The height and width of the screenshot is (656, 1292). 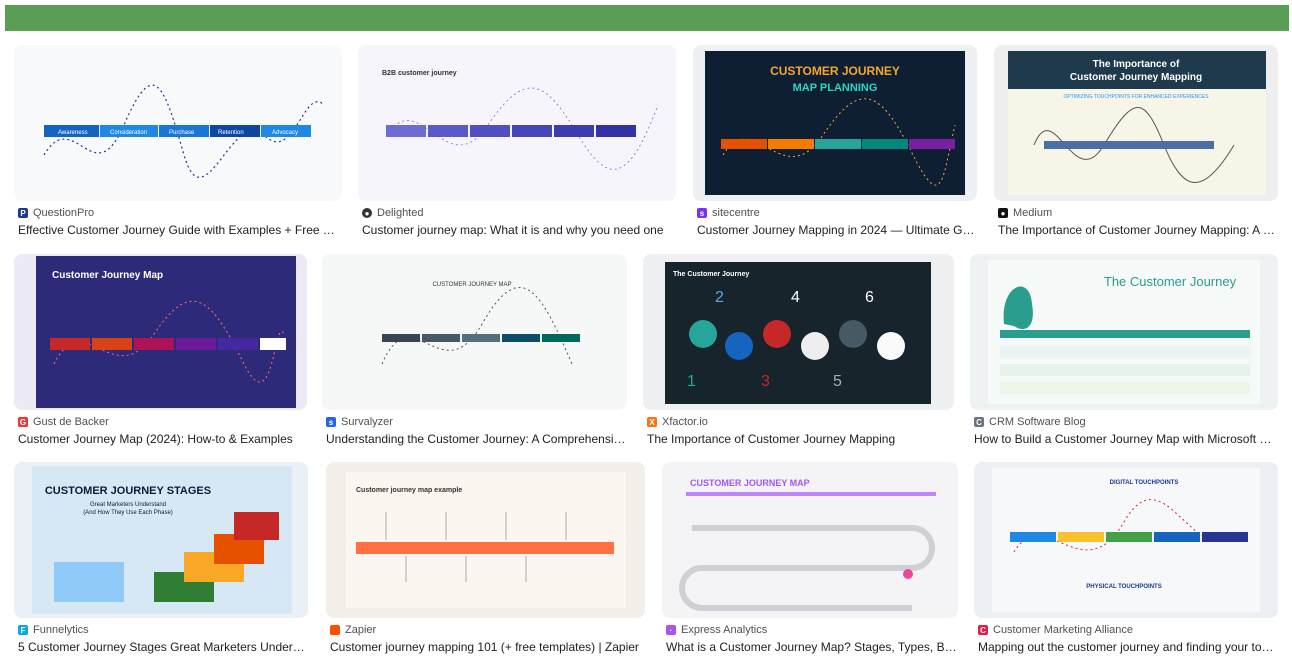 What do you see at coordinates (409, 490) in the screenshot?
I see `thumb-text: Customer journey map example` at bounding box center [409, 490].